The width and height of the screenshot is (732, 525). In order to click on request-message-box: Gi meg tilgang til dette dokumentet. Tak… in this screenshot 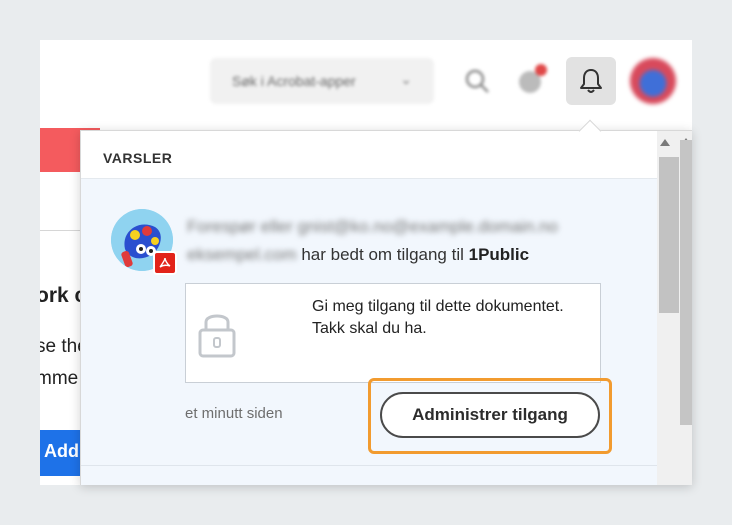, I will do `click(393, 333)`.